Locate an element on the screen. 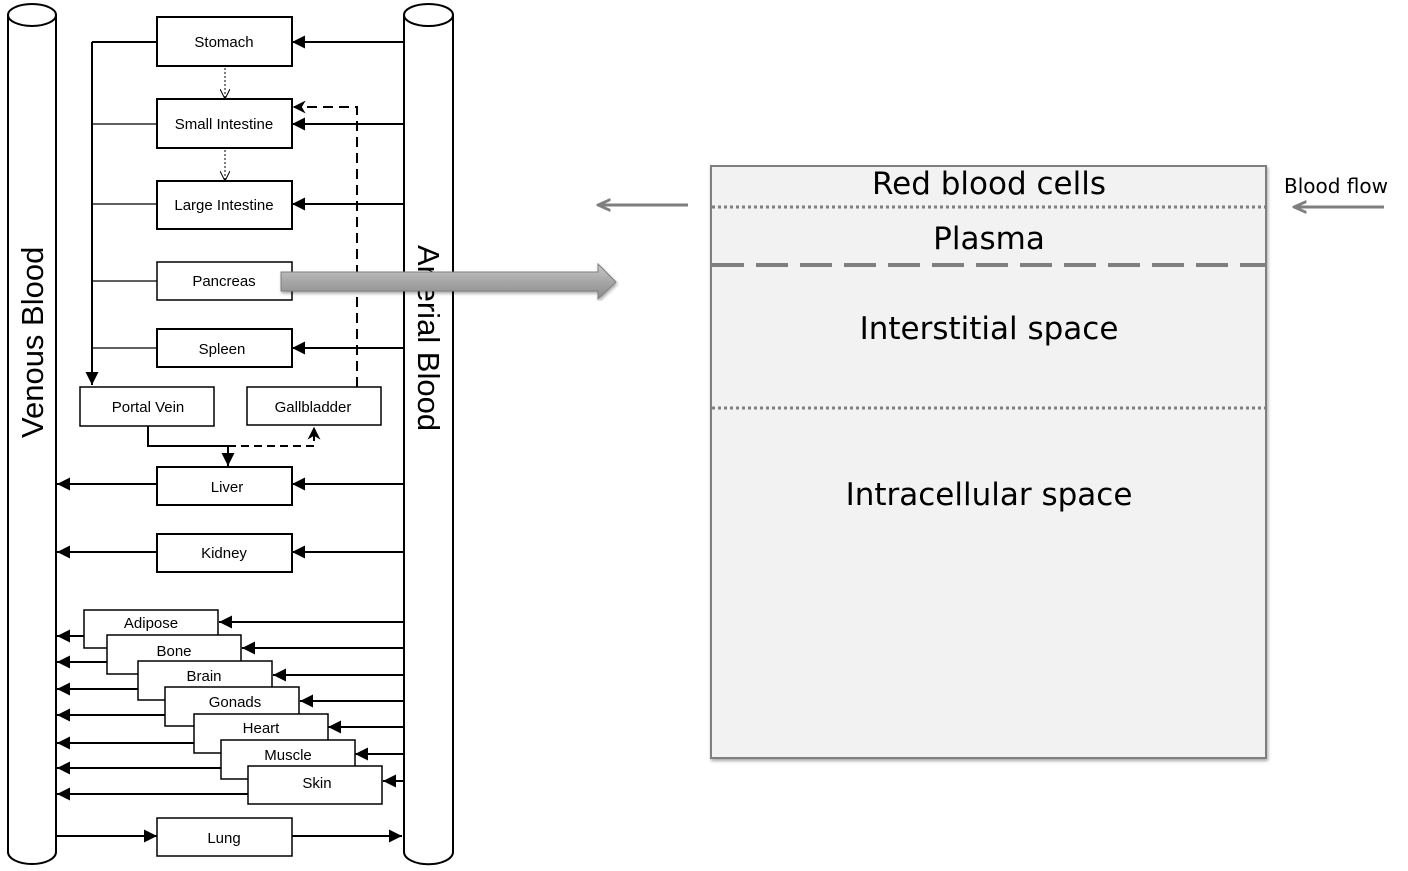  organ-label: Heart is located at coordinates (262, 728).